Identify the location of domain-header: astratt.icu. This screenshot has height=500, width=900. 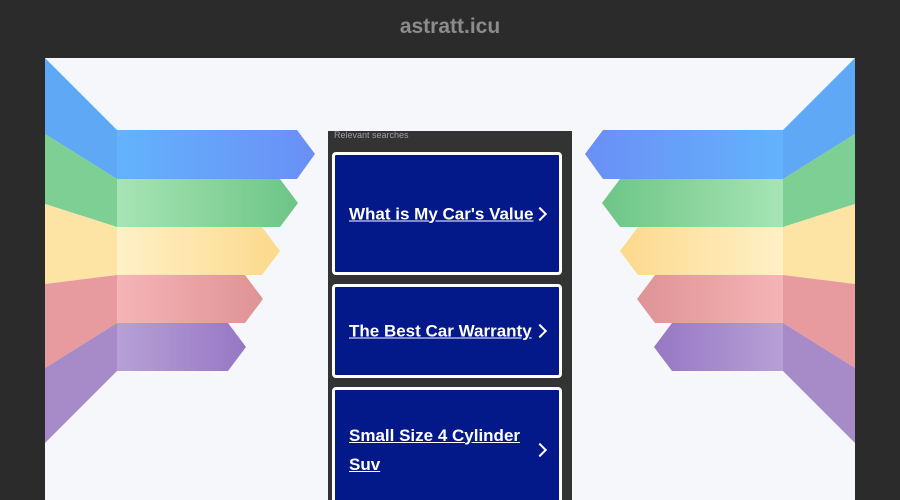
(450, 29).